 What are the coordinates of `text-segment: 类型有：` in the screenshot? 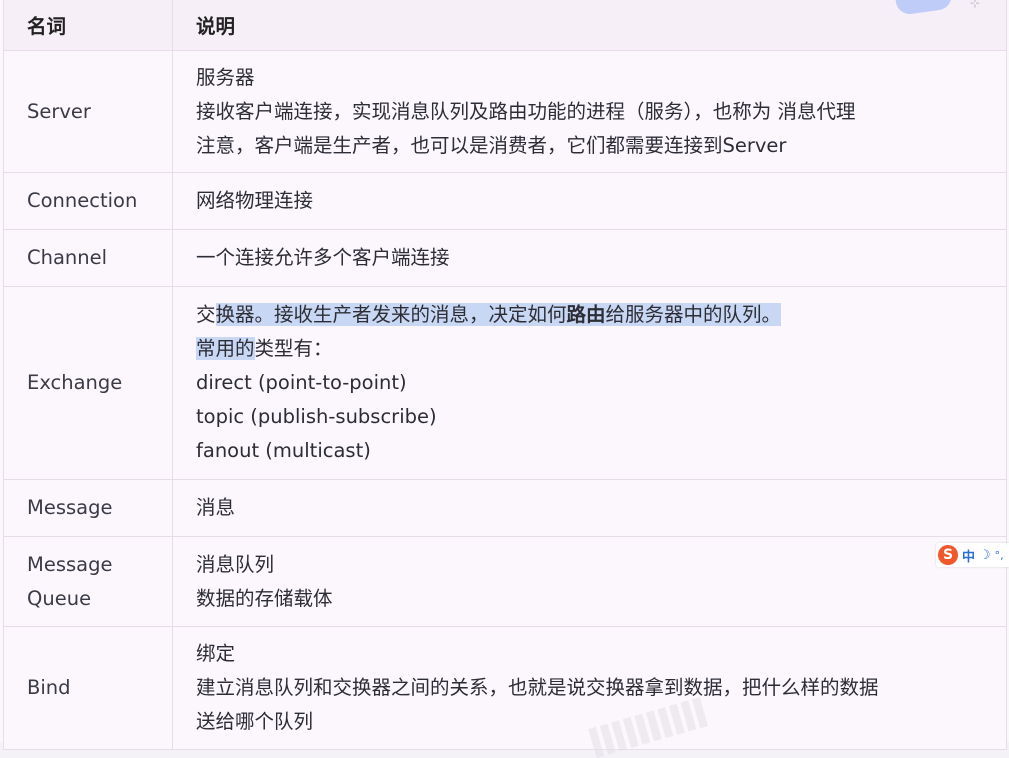 It's located at (293, 348).